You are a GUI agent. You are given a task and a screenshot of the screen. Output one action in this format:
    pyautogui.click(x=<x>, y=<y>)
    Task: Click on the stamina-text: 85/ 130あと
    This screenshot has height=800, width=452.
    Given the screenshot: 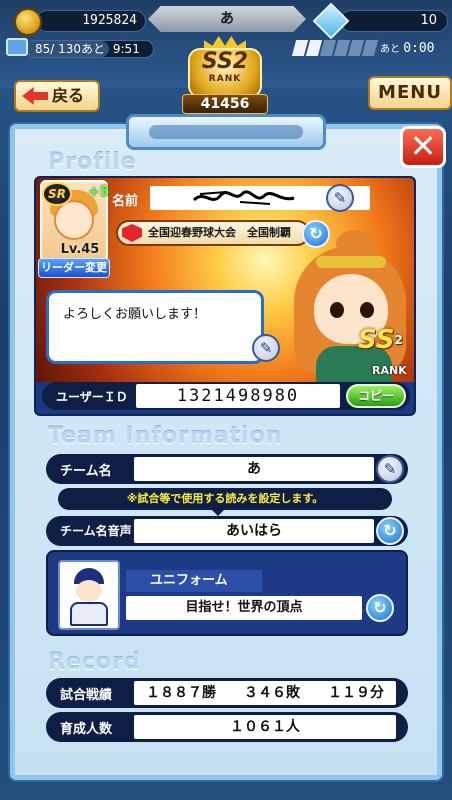 What is the action you would take?
    pyautogui.click(x=70, y=49)
    